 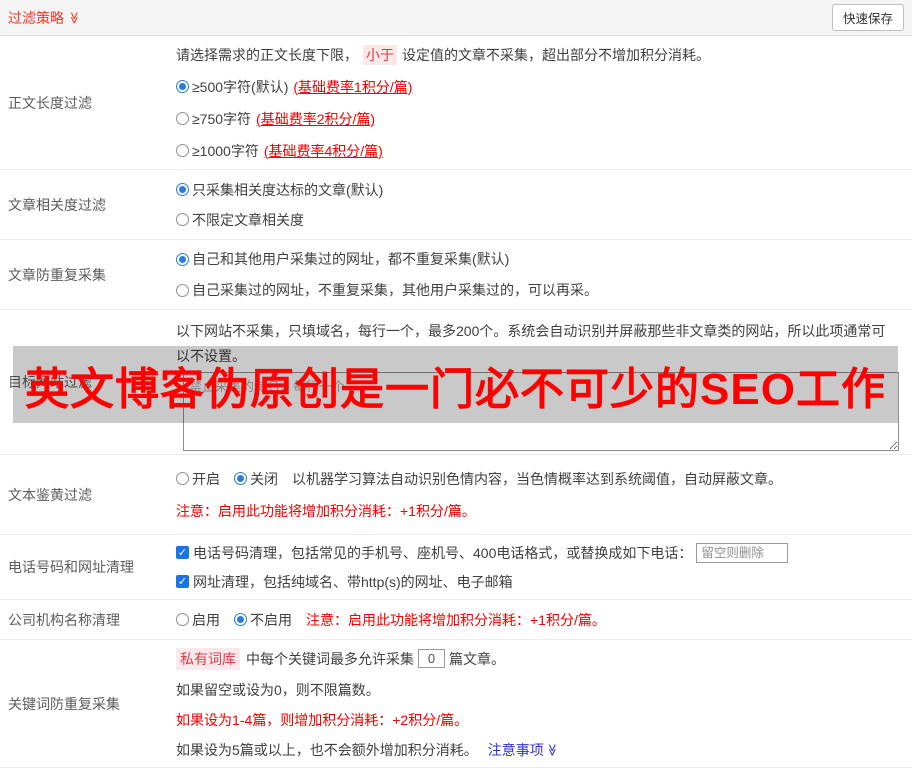 What do you see at coordinates (515, 749) in the screenshot?
I see `notes-link-label: 注意事项` at bounding box center [515, 749].